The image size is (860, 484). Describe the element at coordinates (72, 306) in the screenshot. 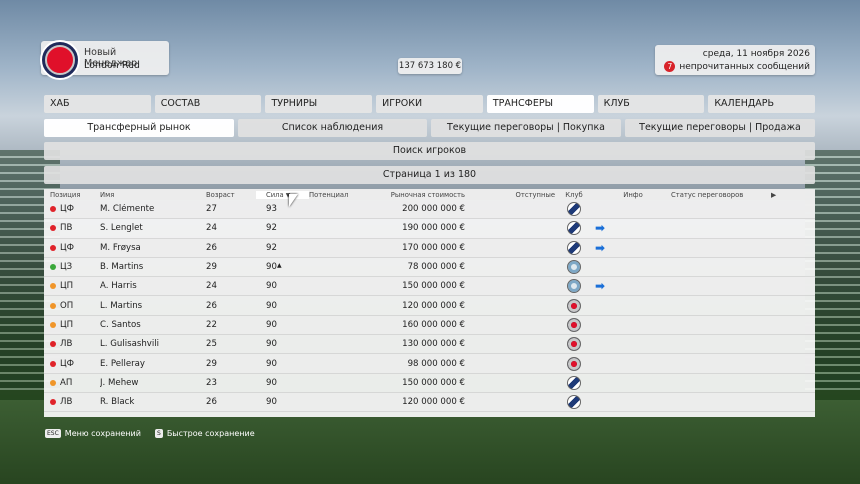

I see `cell-position: ОП` at that location.